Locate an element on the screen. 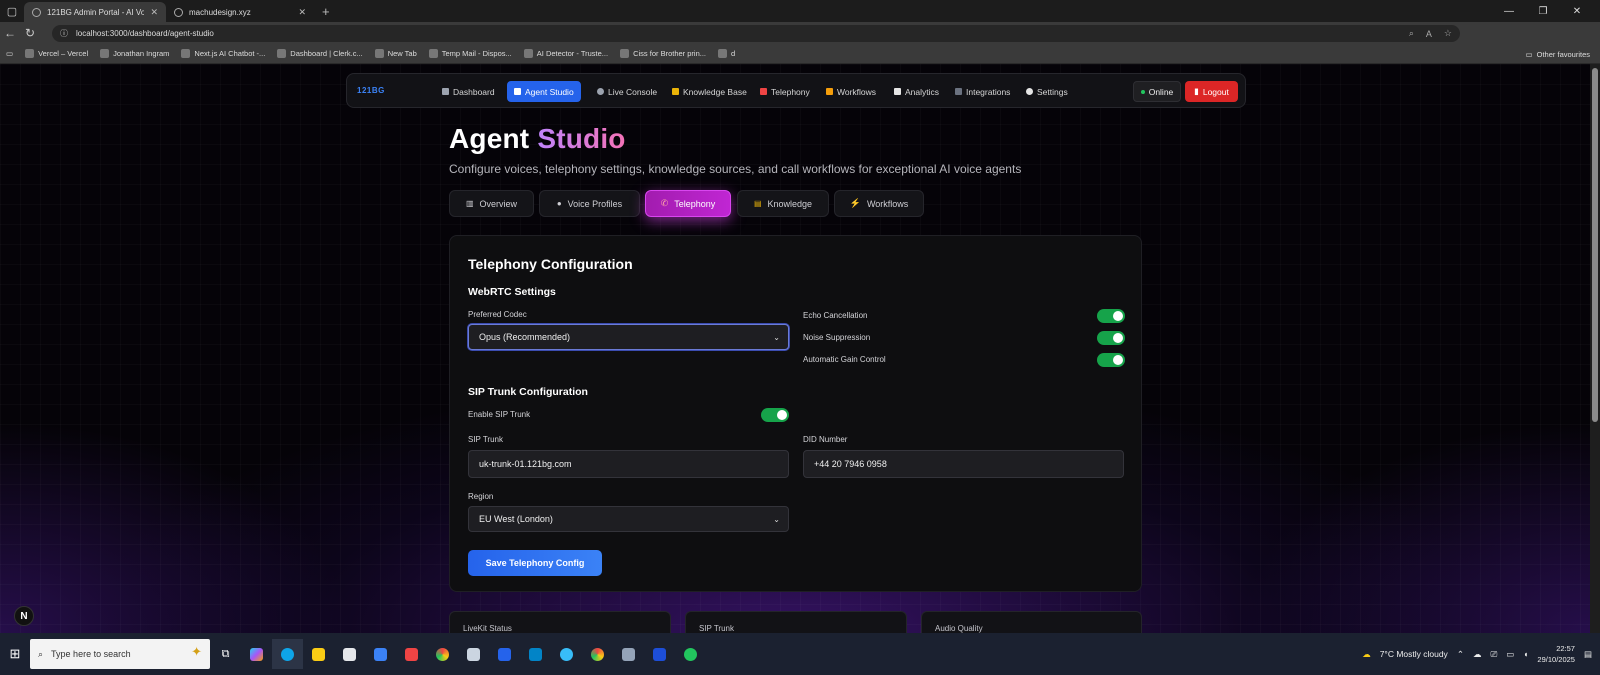 The image size is (1600, 675). read-aloud-icon: A is located at coordinates (1429, 34).